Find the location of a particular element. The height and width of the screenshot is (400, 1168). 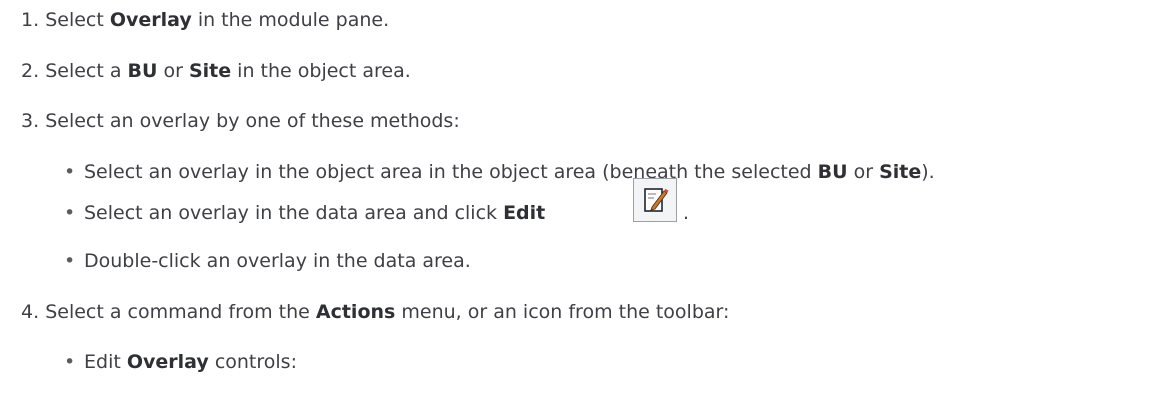

sub-item-1: • Edit Overlay controls: is located at coordinates (180, 362).